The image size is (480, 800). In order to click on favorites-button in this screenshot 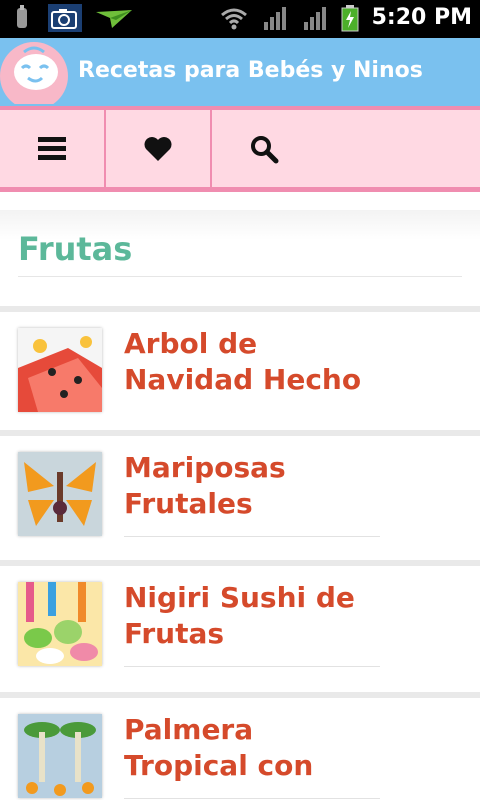, I will do `click(158, 148)`.